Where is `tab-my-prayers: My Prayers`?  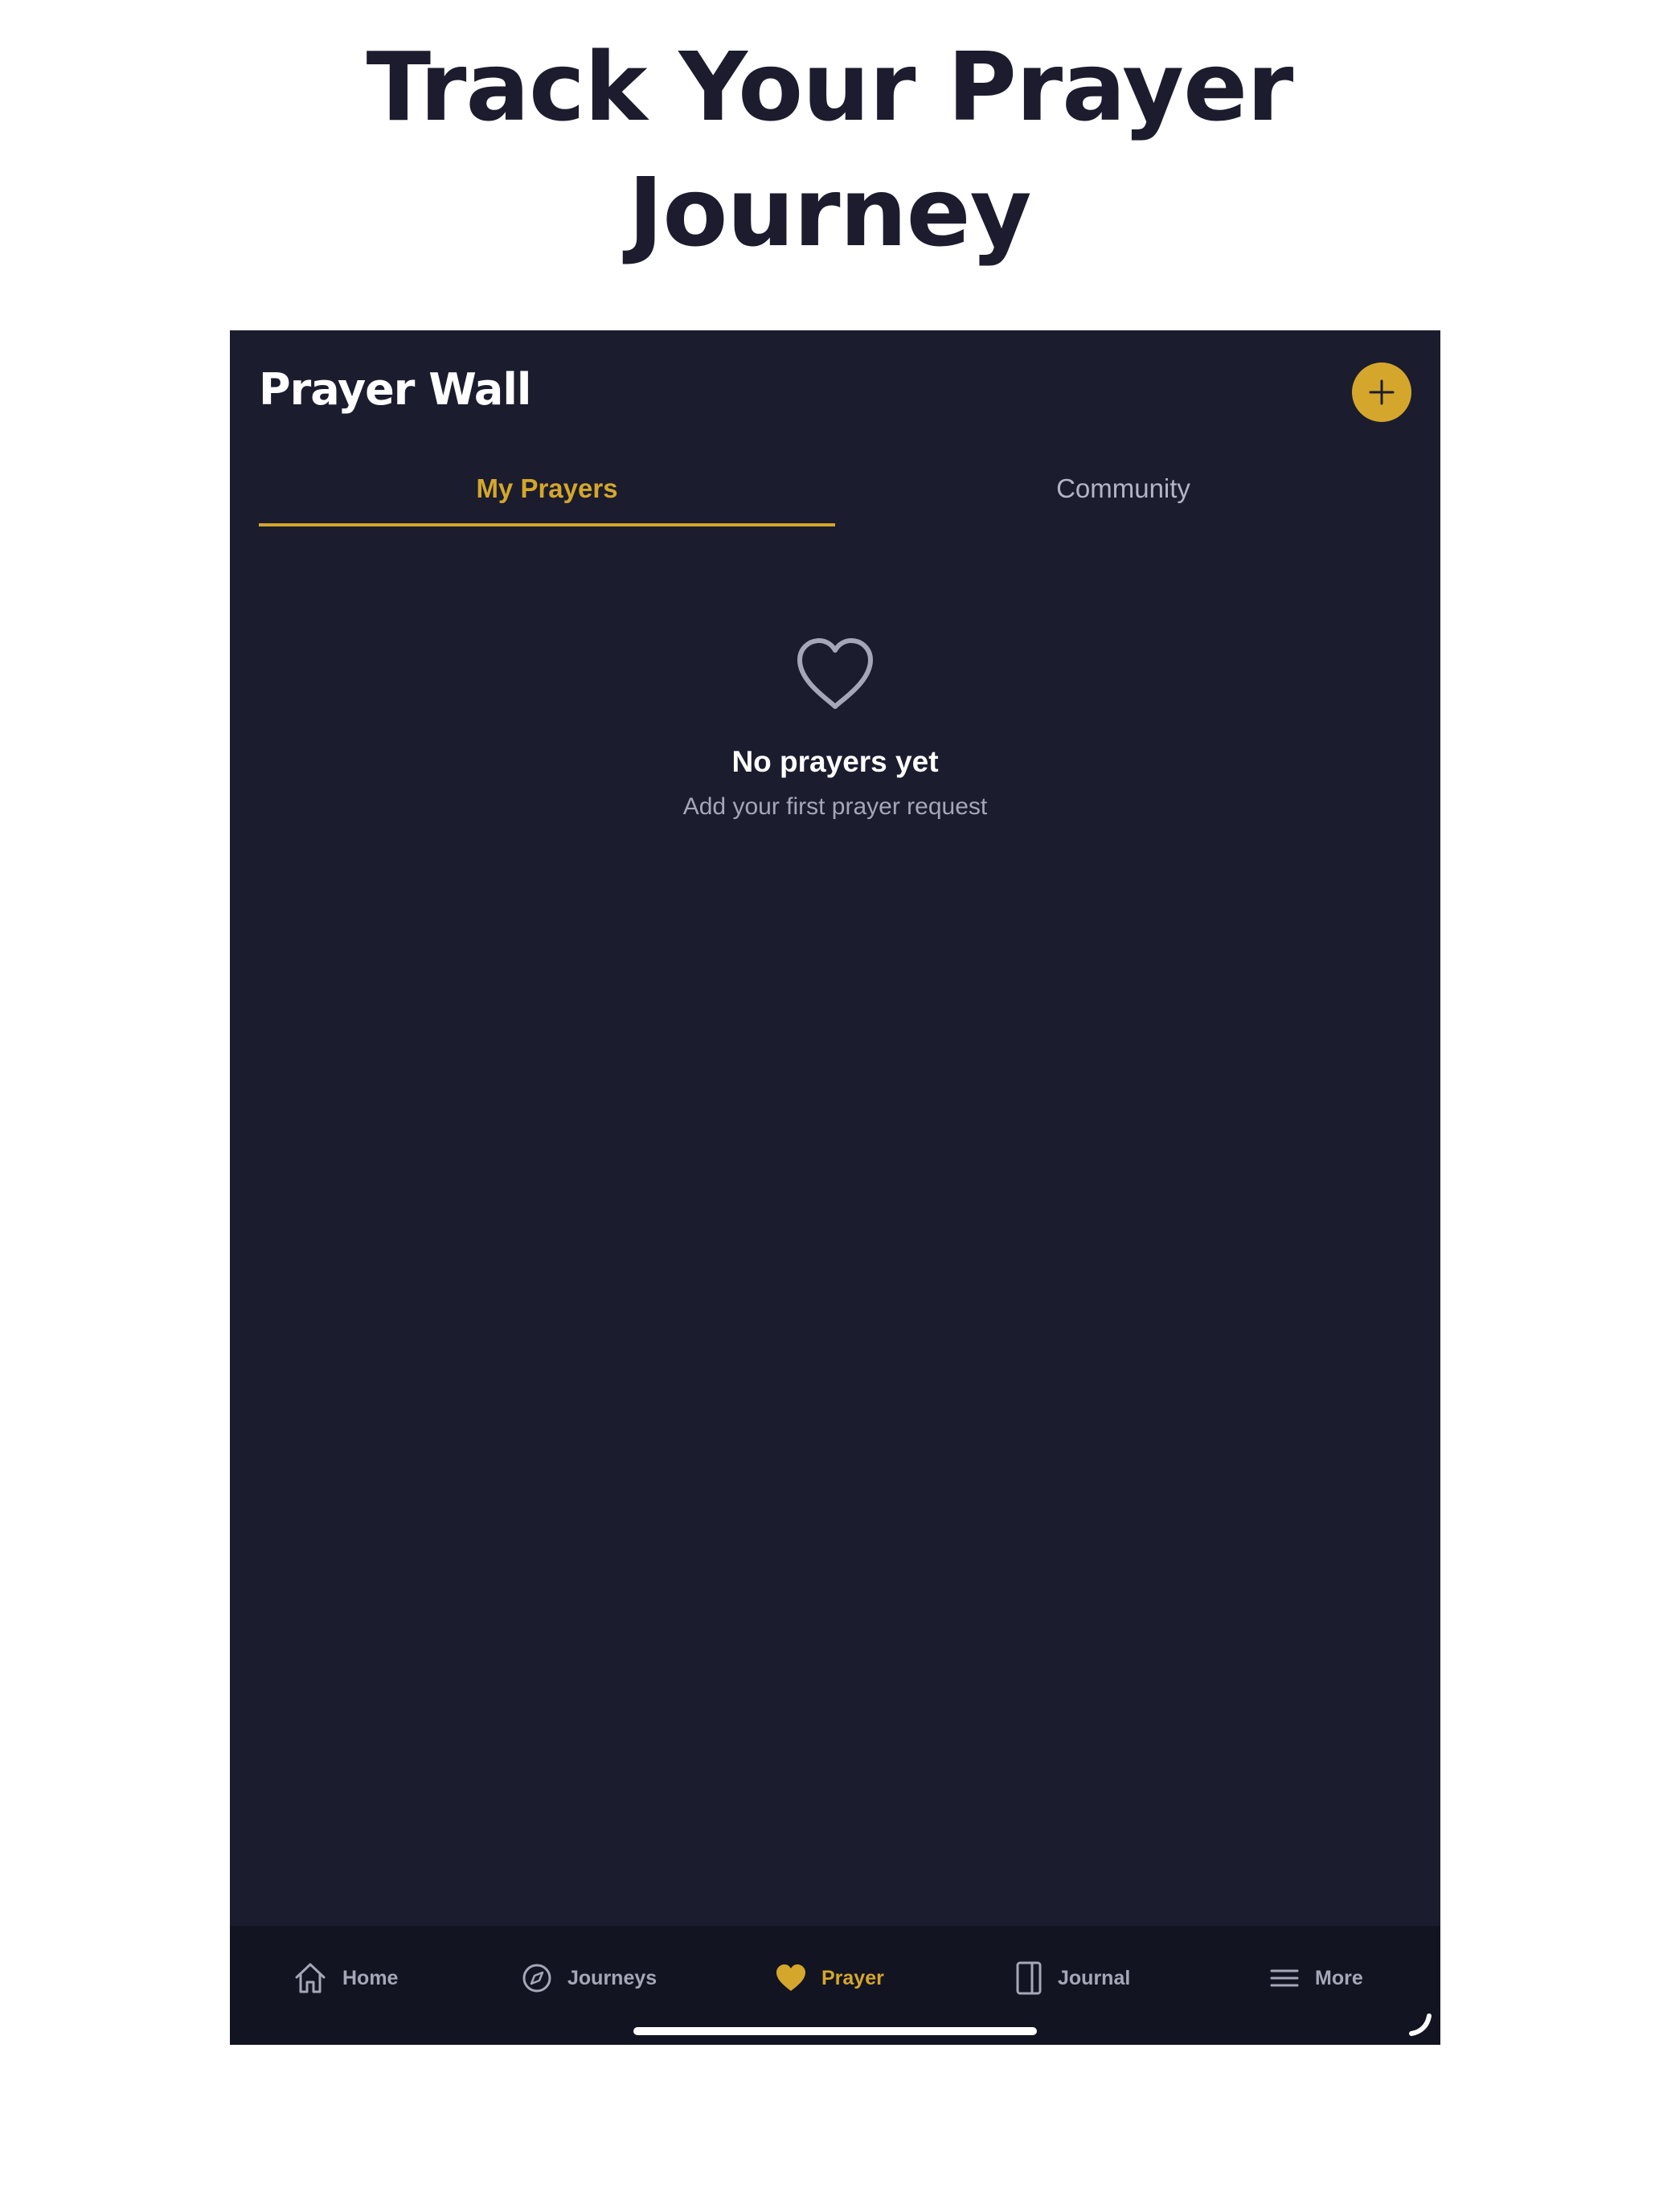 tab-my-prayers: My Prayers is located at coordinates (547, 488).